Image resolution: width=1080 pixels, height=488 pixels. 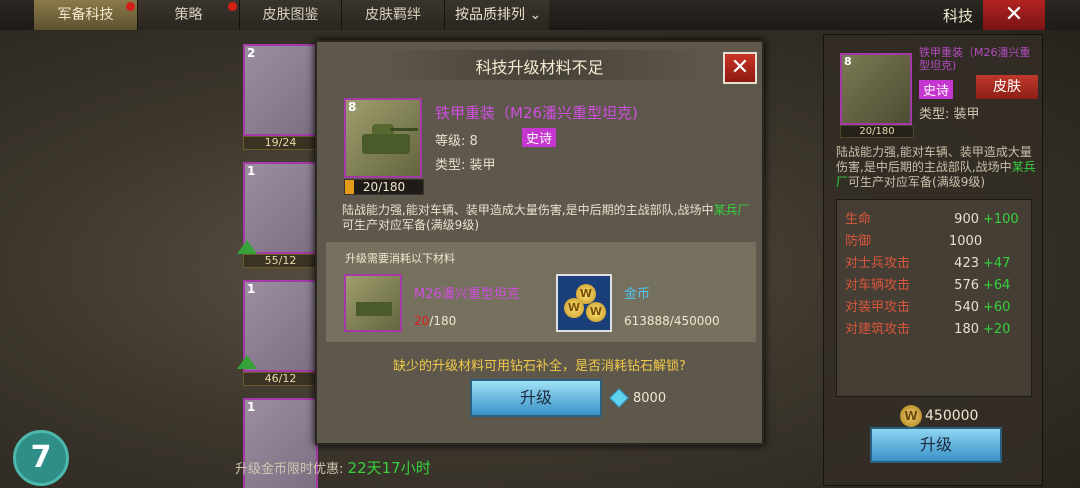 I want to click on upgrade-with-diamond-button: 升级, so click(x=536, y=398).